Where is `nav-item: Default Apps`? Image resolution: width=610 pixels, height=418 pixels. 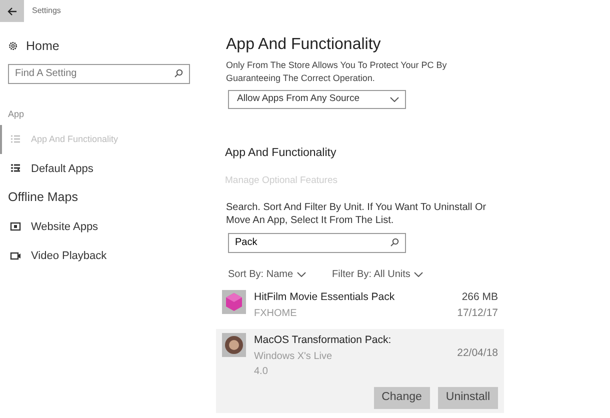 nav-item: Default Apps is located at coordinates (105, 169).